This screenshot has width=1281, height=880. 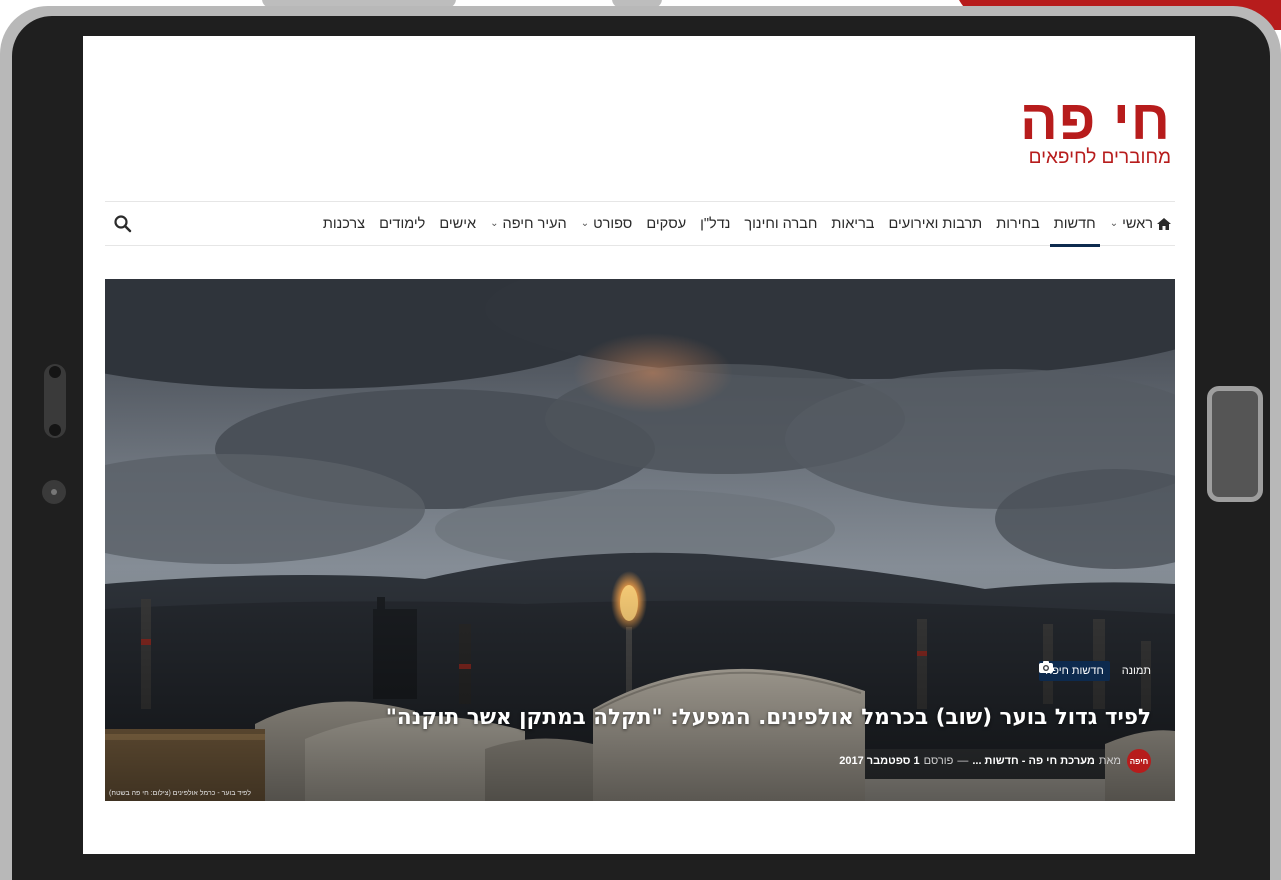 I want to click on by-label: מאת, so click(x=1109, y=761).